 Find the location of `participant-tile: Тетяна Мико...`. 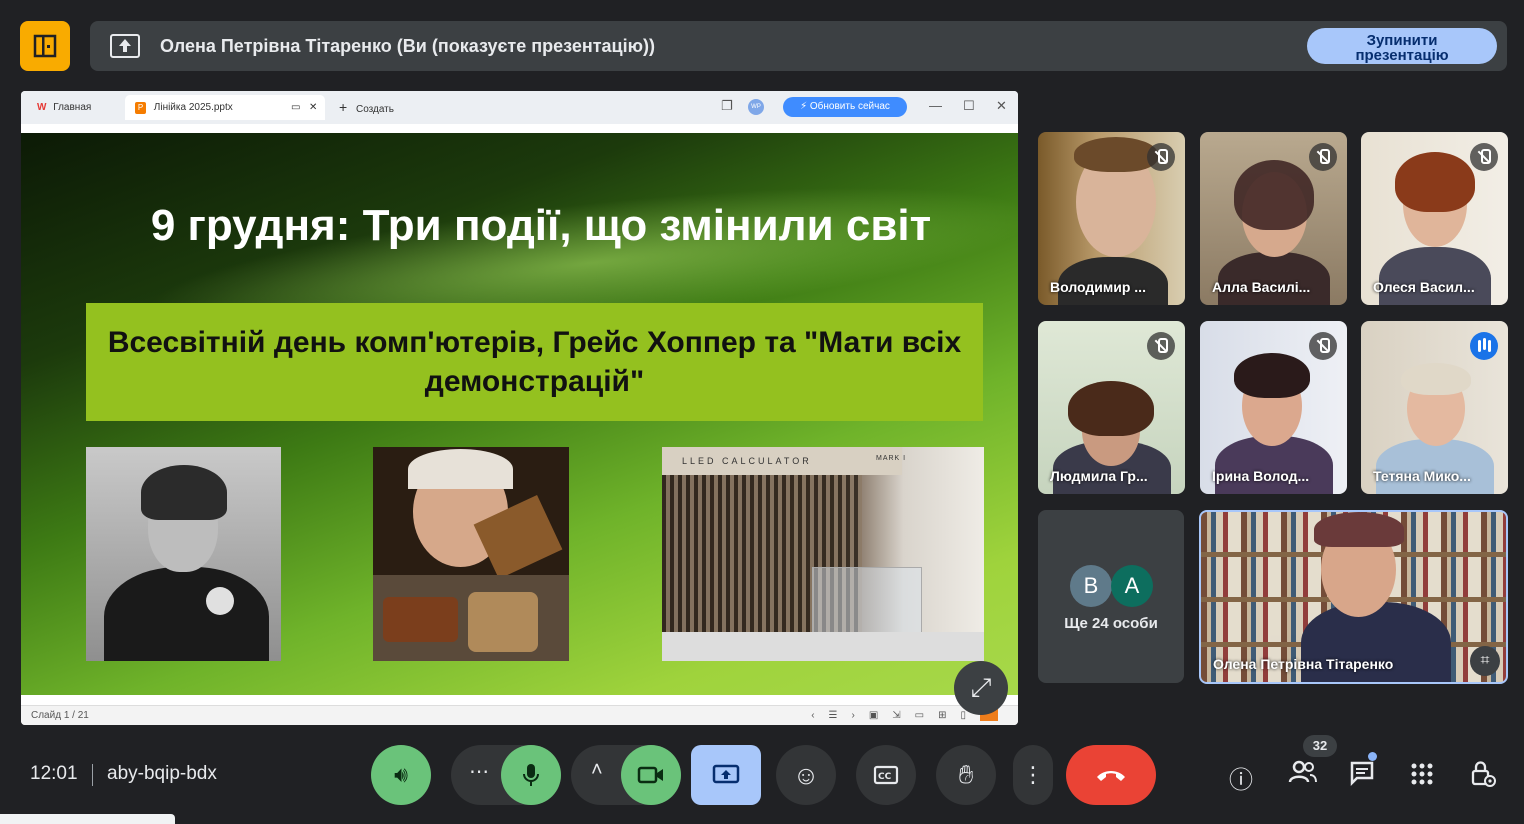

participant-tile: Тетяна Мико... is located at coordinates (1434, 407).